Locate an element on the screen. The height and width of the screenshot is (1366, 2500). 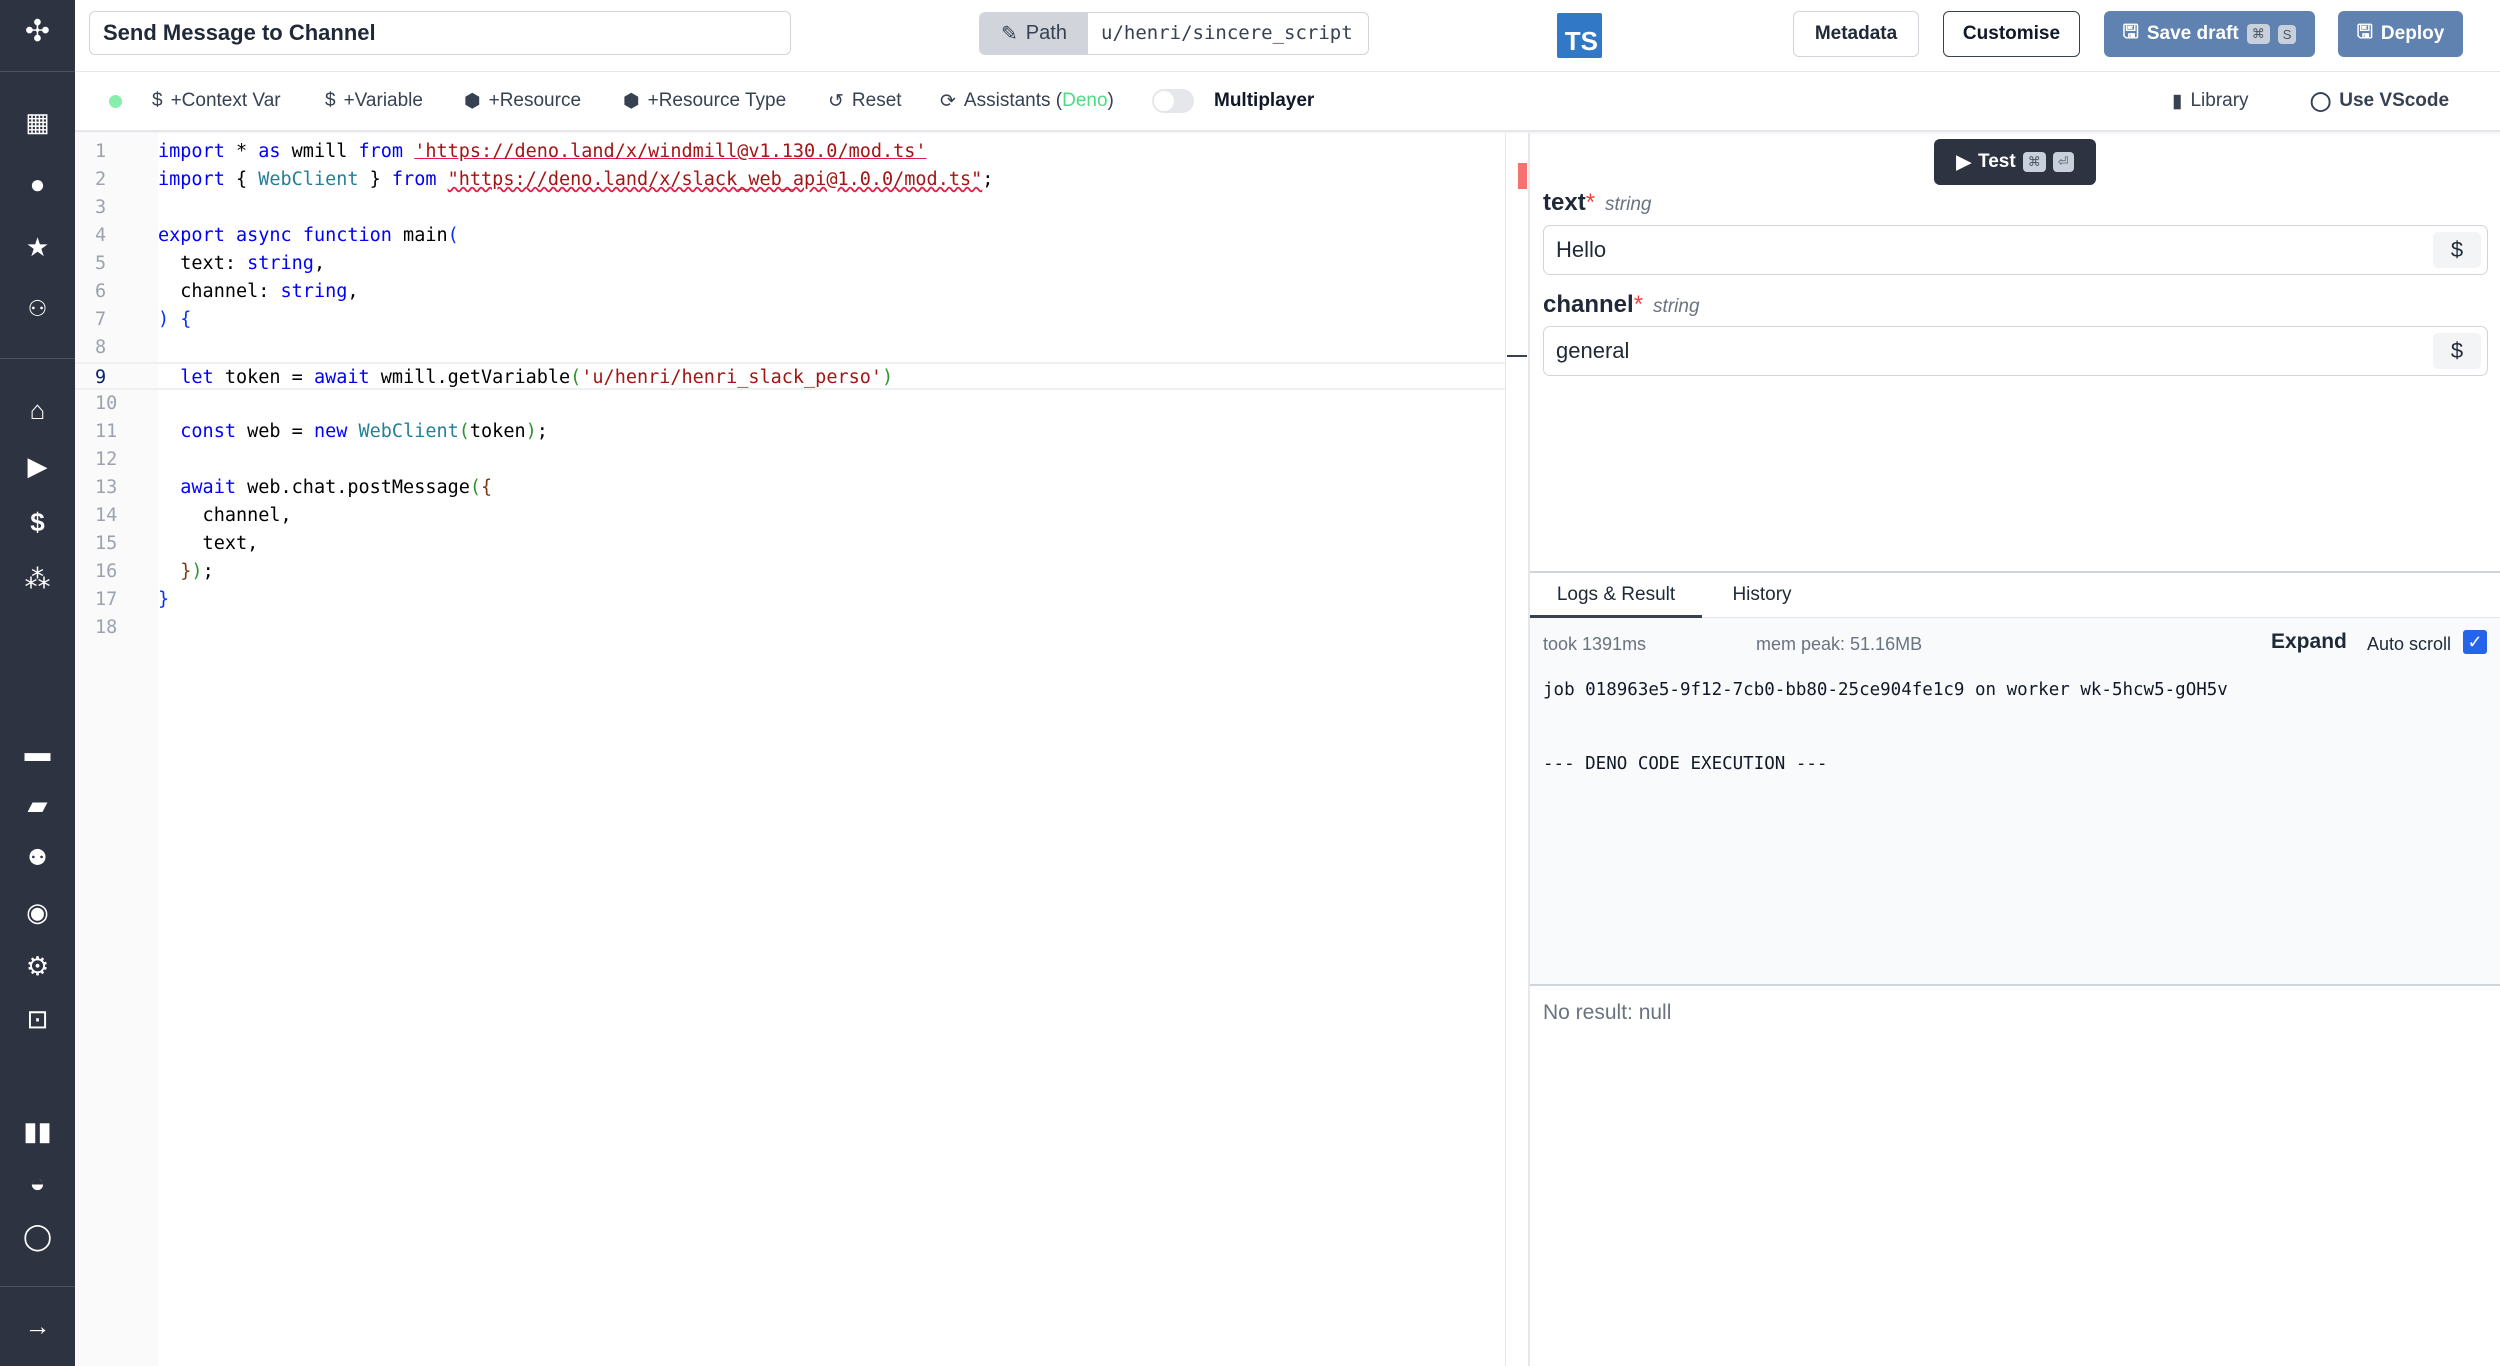
code-text: const web = new WebClient(token); is located at coordinates (353, 432).